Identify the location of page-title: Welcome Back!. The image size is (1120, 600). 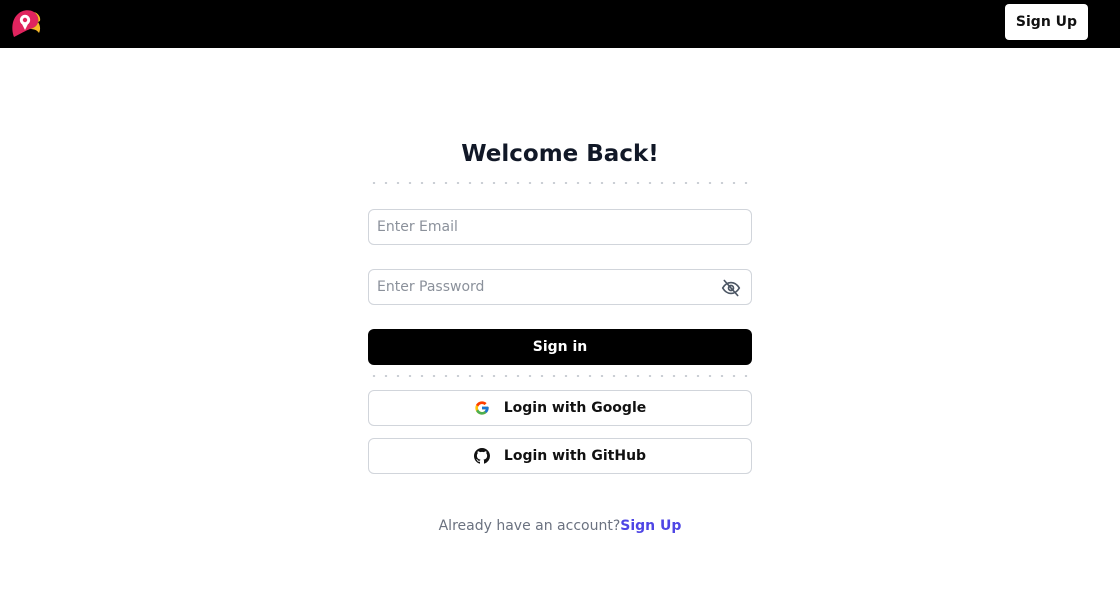
(560, 154).